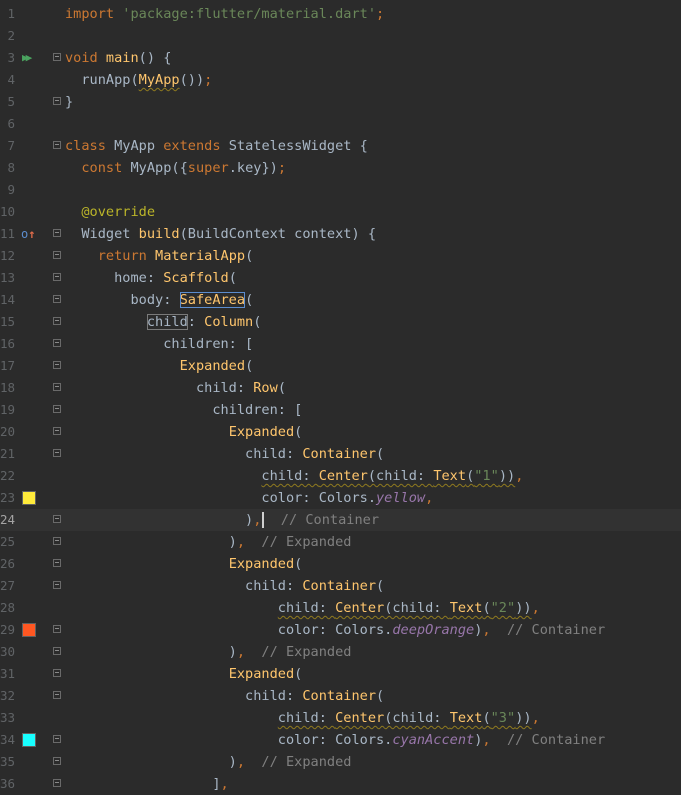  What do you see at coordinates (229, 630) in the screenshot?
I see `code-token: color: Colors.` at bounding box center [229, 630].